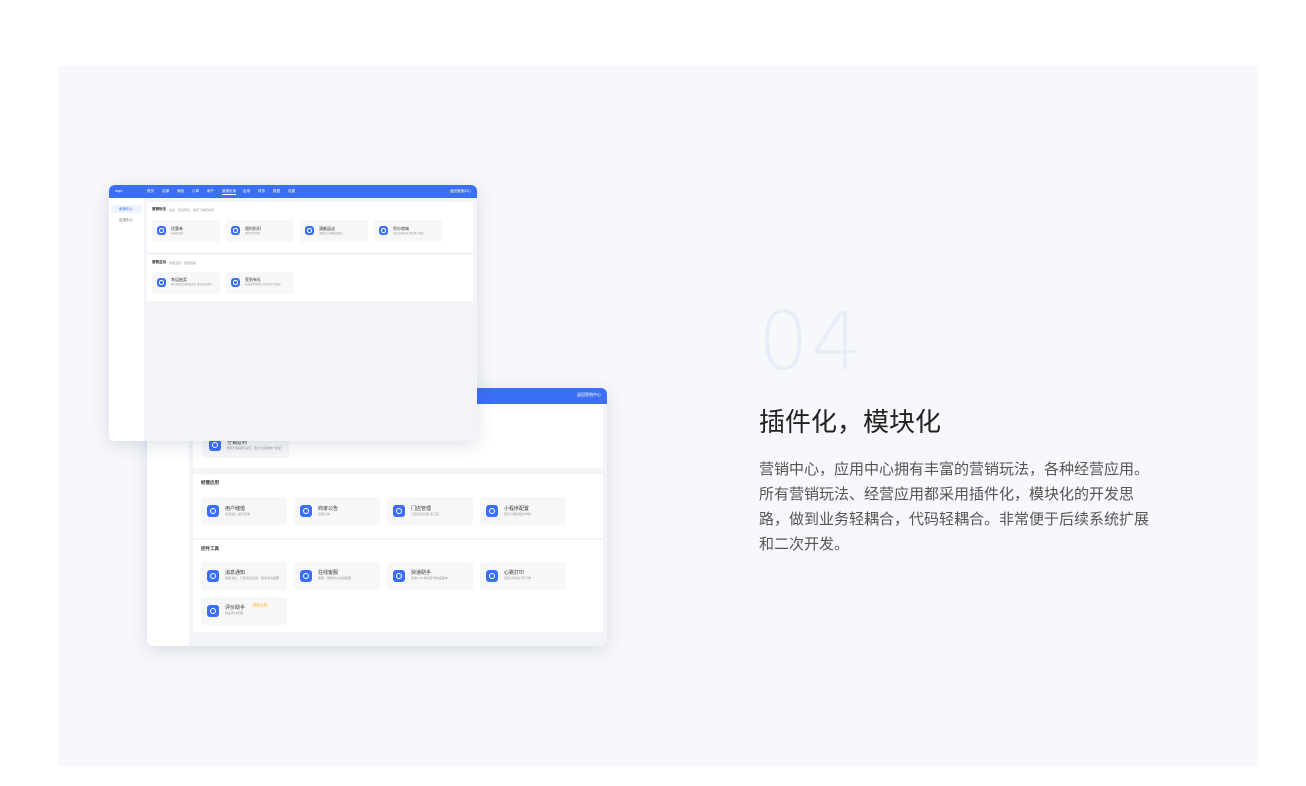 This screenshot has width=1306, height=786. What do you see at coordinates (159, 209) in the screenshot?
I see `section-title: 营销玩法` at bounding box center [159, 209].